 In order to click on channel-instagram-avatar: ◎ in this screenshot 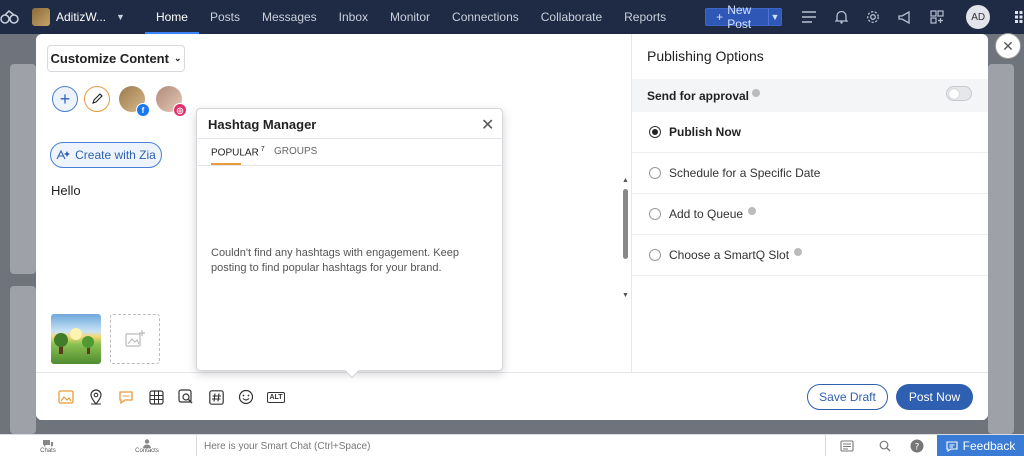, I will do `click(171, 101)`.